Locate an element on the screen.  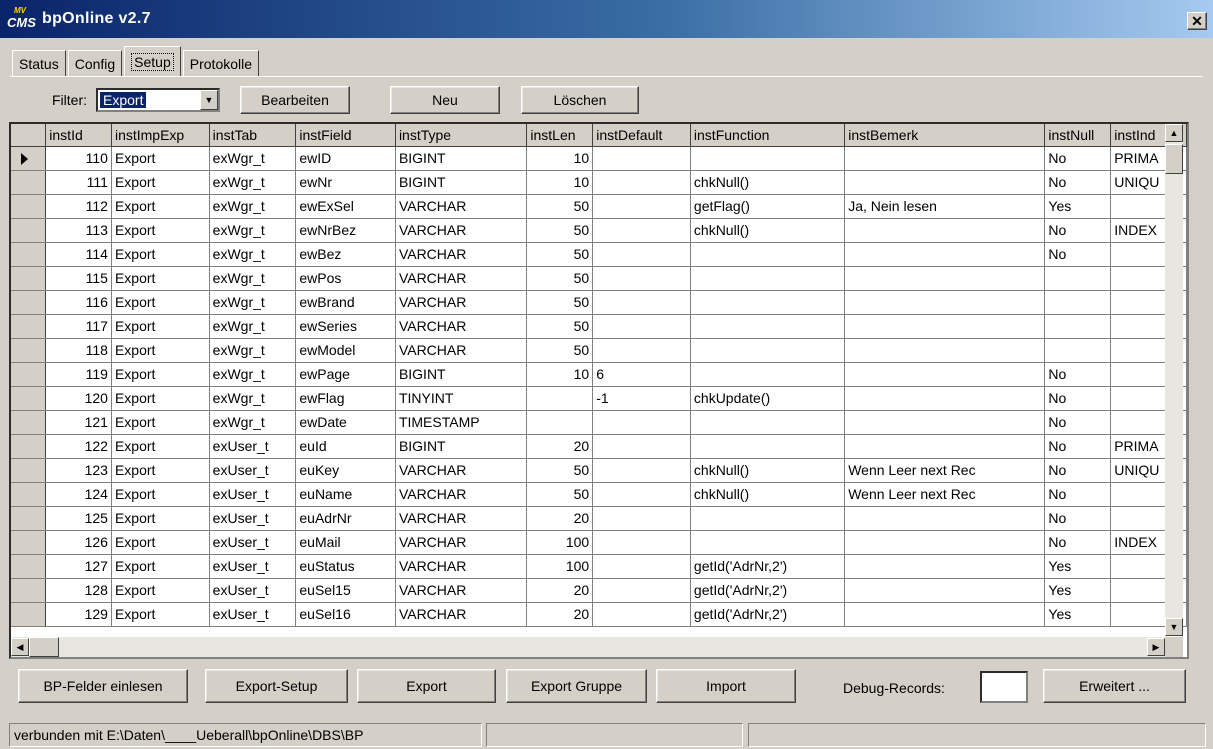
table-cell: Yes is located at coordinates (1078, 206).